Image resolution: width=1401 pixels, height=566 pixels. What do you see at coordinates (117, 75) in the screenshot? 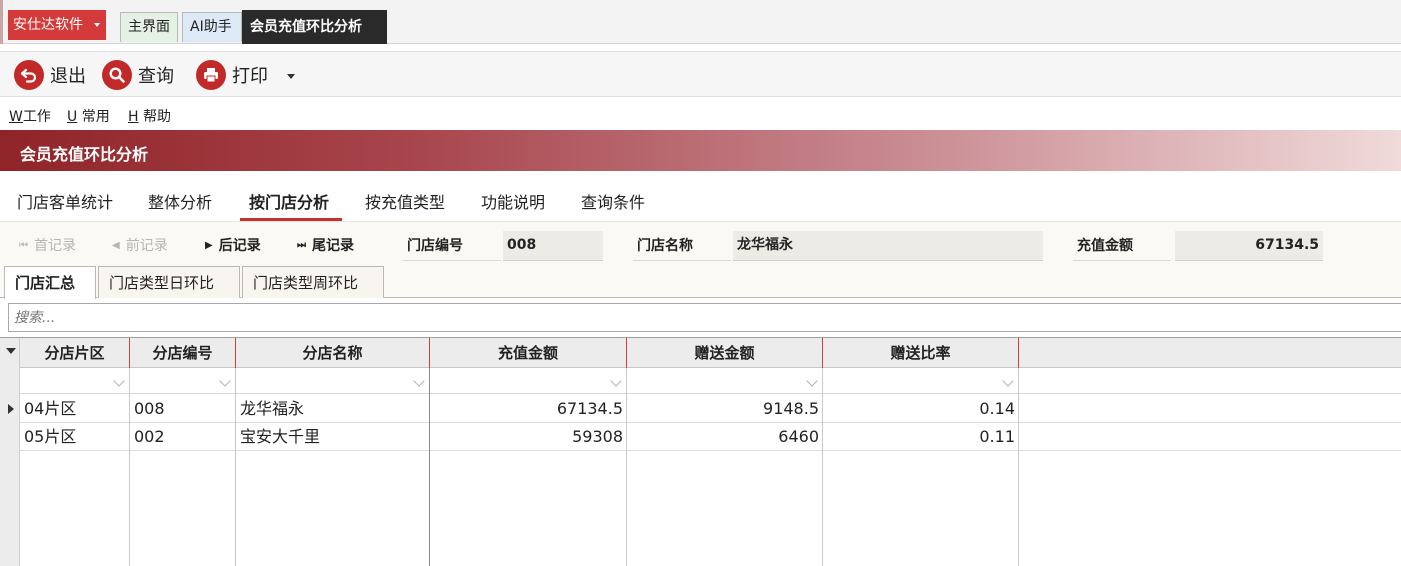
I see `search-icon` at bounding box center [117, 75].